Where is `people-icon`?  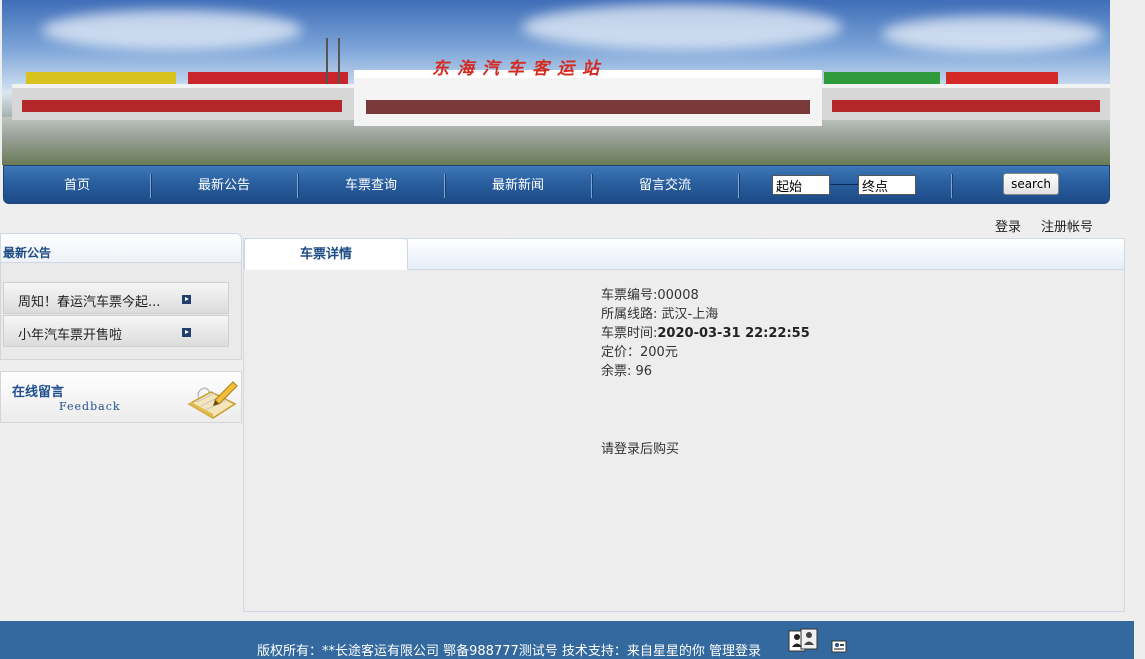
people-icon is located at coordinates (803, 640).